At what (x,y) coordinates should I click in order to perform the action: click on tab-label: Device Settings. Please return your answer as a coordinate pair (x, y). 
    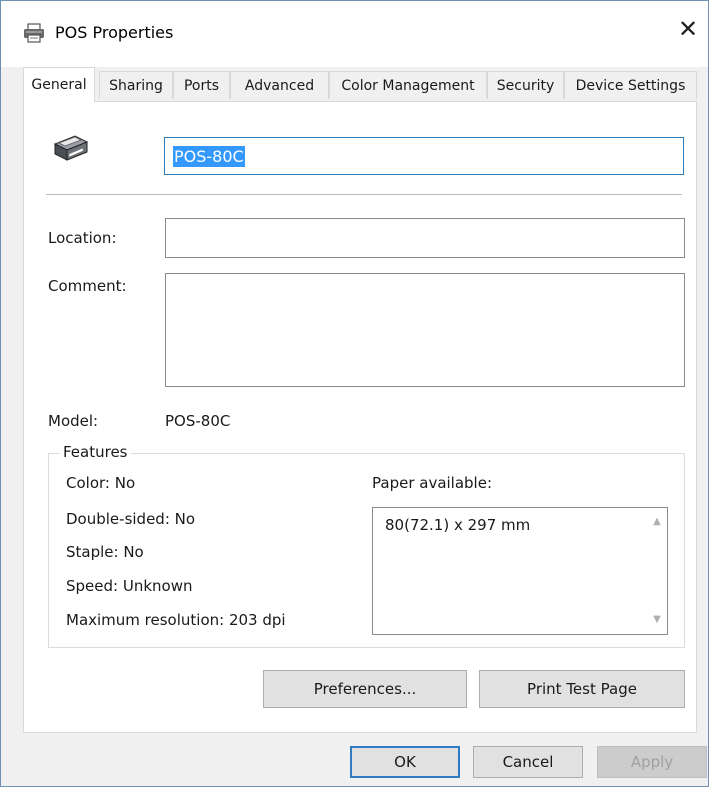
    Looking at the image, I should click on (630, 85).